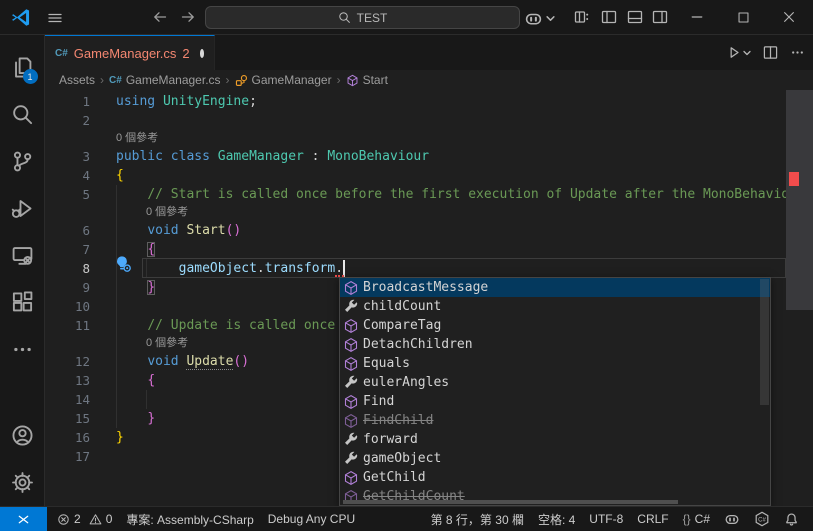 Image resolution: width=813 pixels, height=531 pixels. I want to click on suggest-item-Equals: Equals, so click(555, 363).